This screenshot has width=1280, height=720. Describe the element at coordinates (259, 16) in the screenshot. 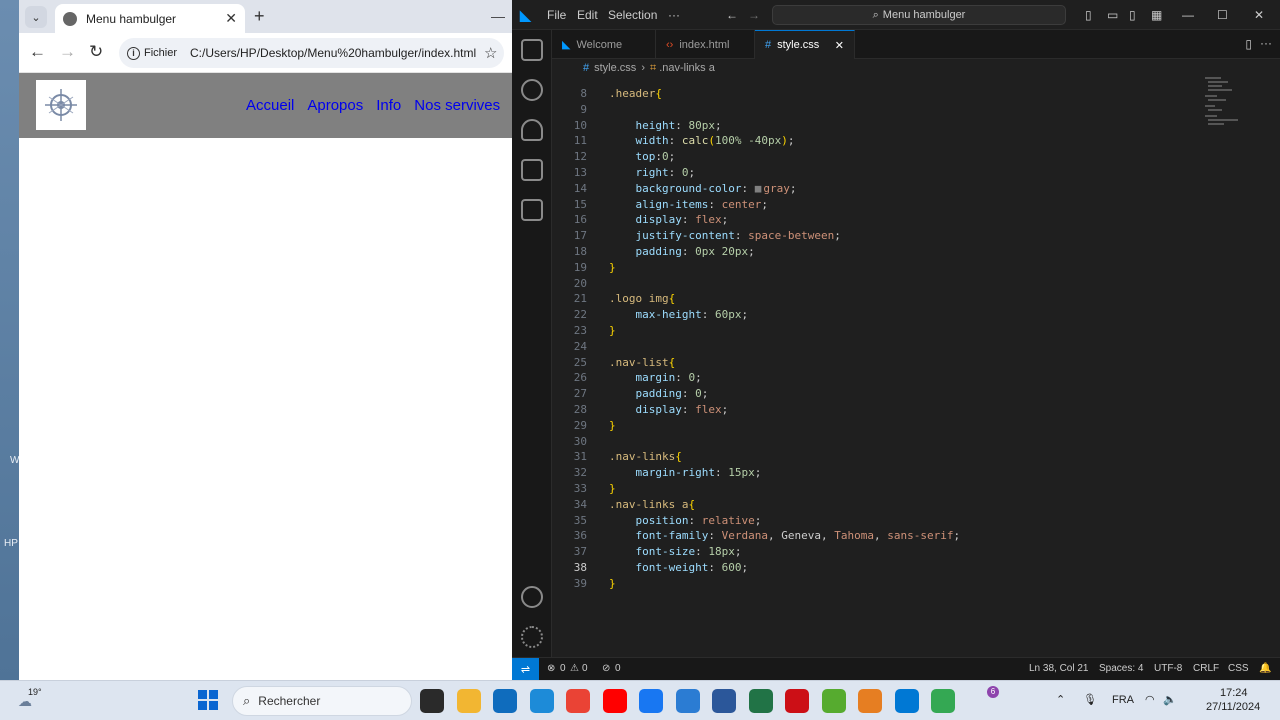

I see `new-tab-button: +` at that location.